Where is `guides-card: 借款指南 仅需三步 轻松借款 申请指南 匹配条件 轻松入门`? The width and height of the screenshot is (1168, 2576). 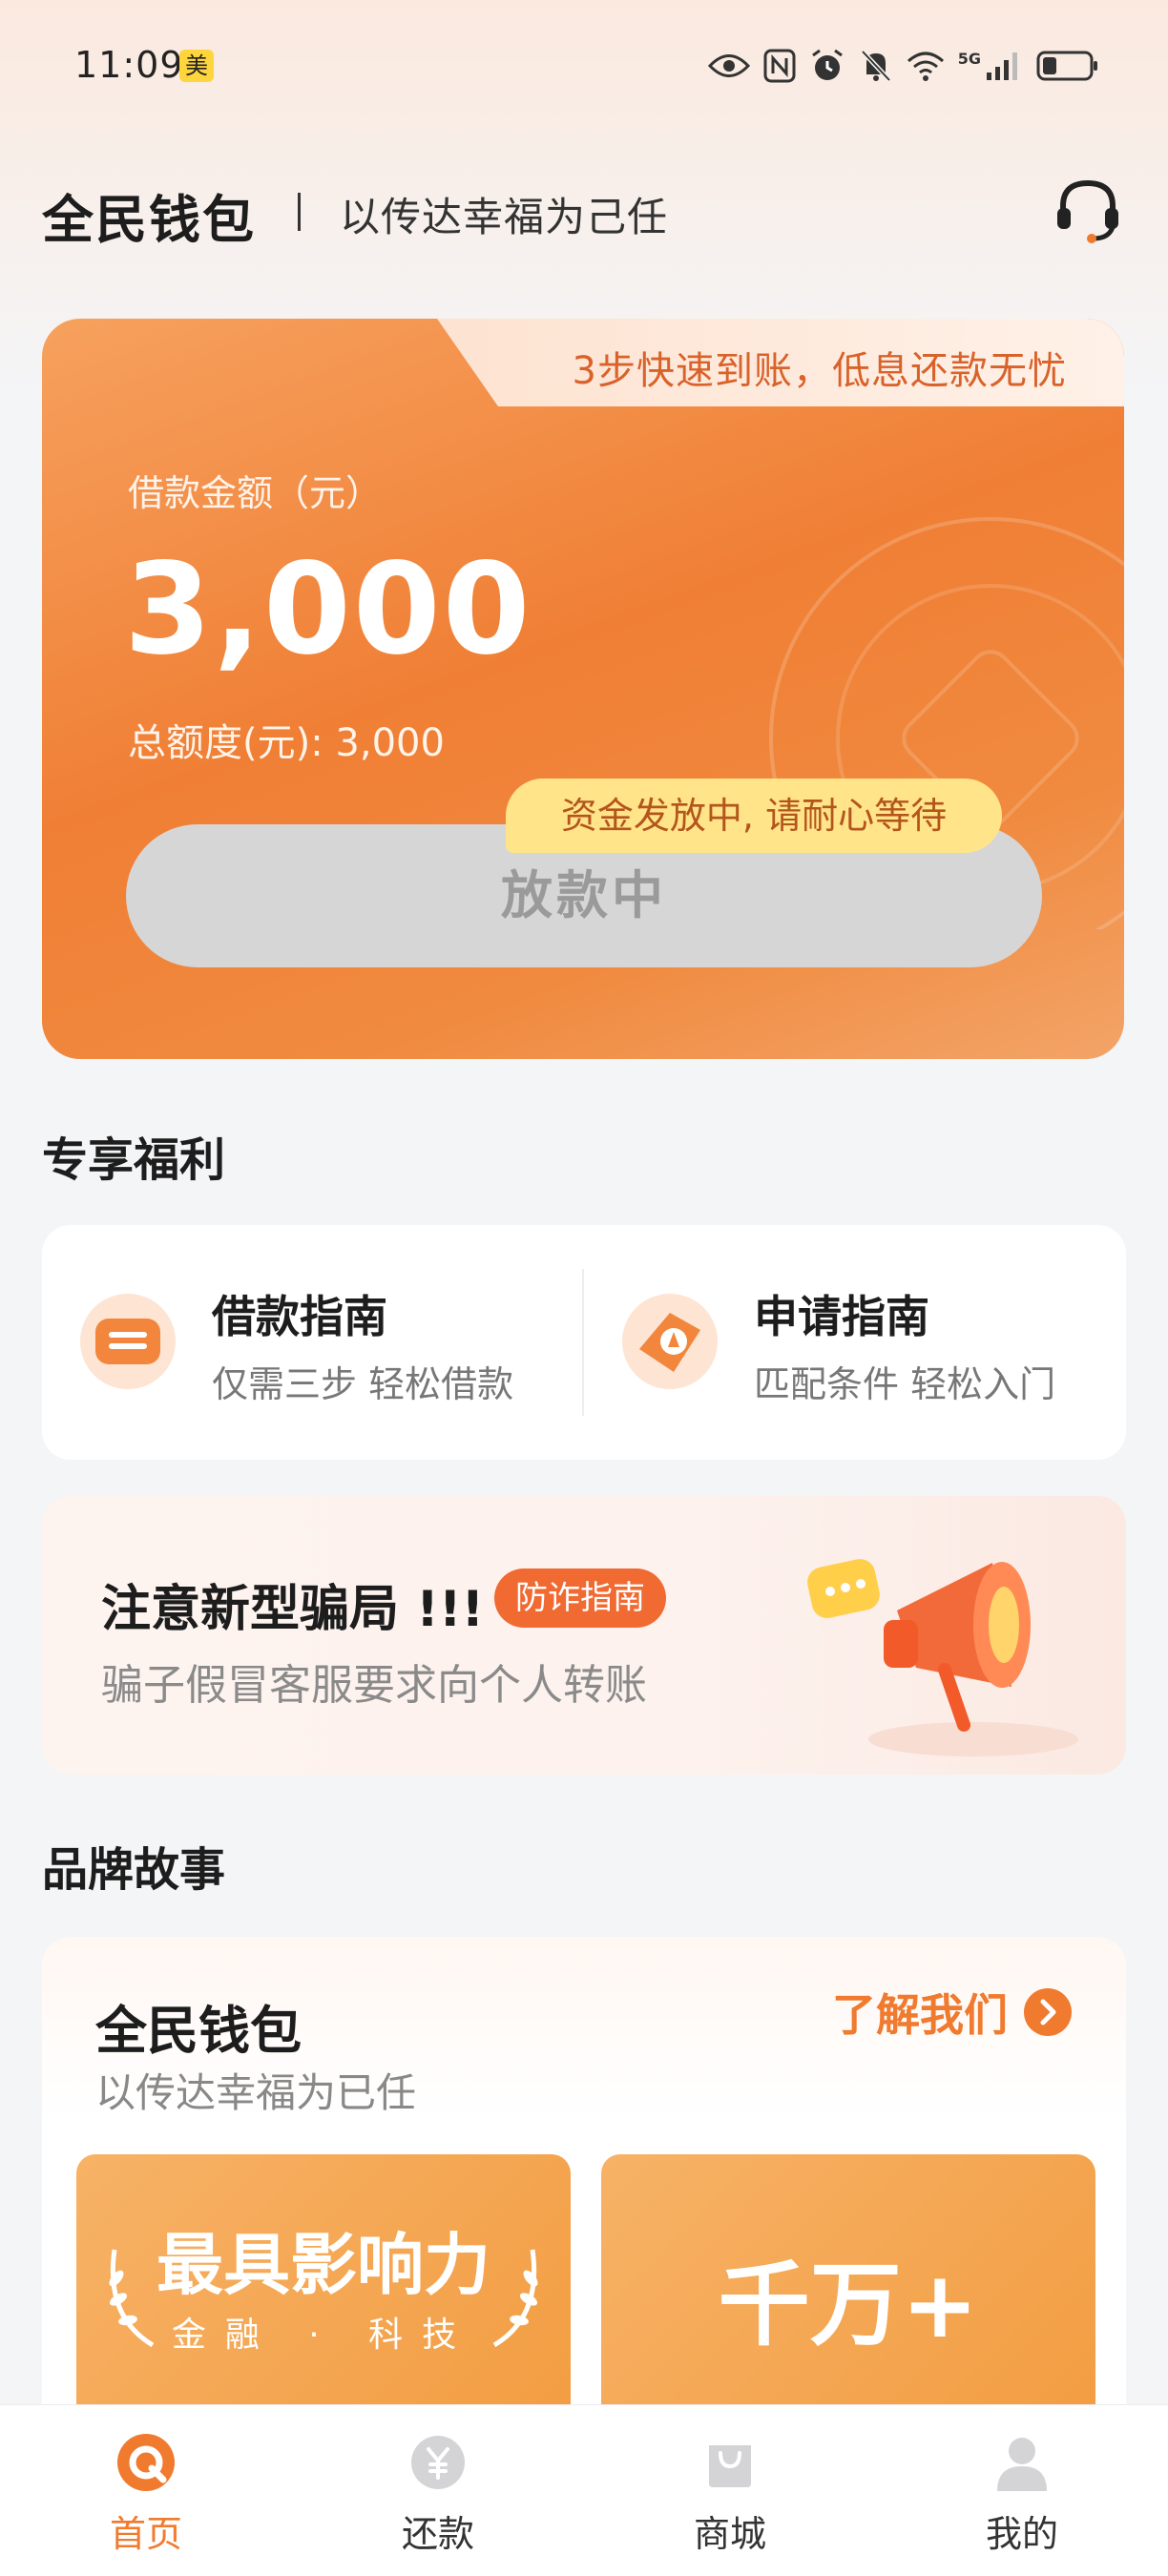
guides-card: 借款指南 仅需三步 轻松借款 申请指南 匹配条件 轻松入门 is located at coordinates (584, 1342).